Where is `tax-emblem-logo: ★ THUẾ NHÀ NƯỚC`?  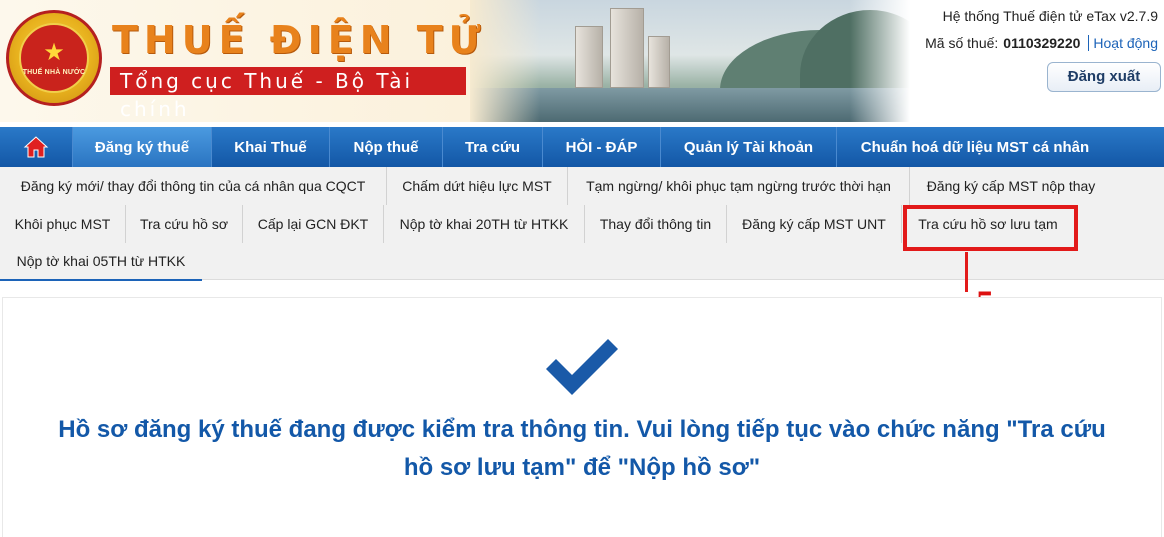 tax-emblem-logo: ★ THUẾ NHÀ NƯỚC is located at coordinates (54, 58).